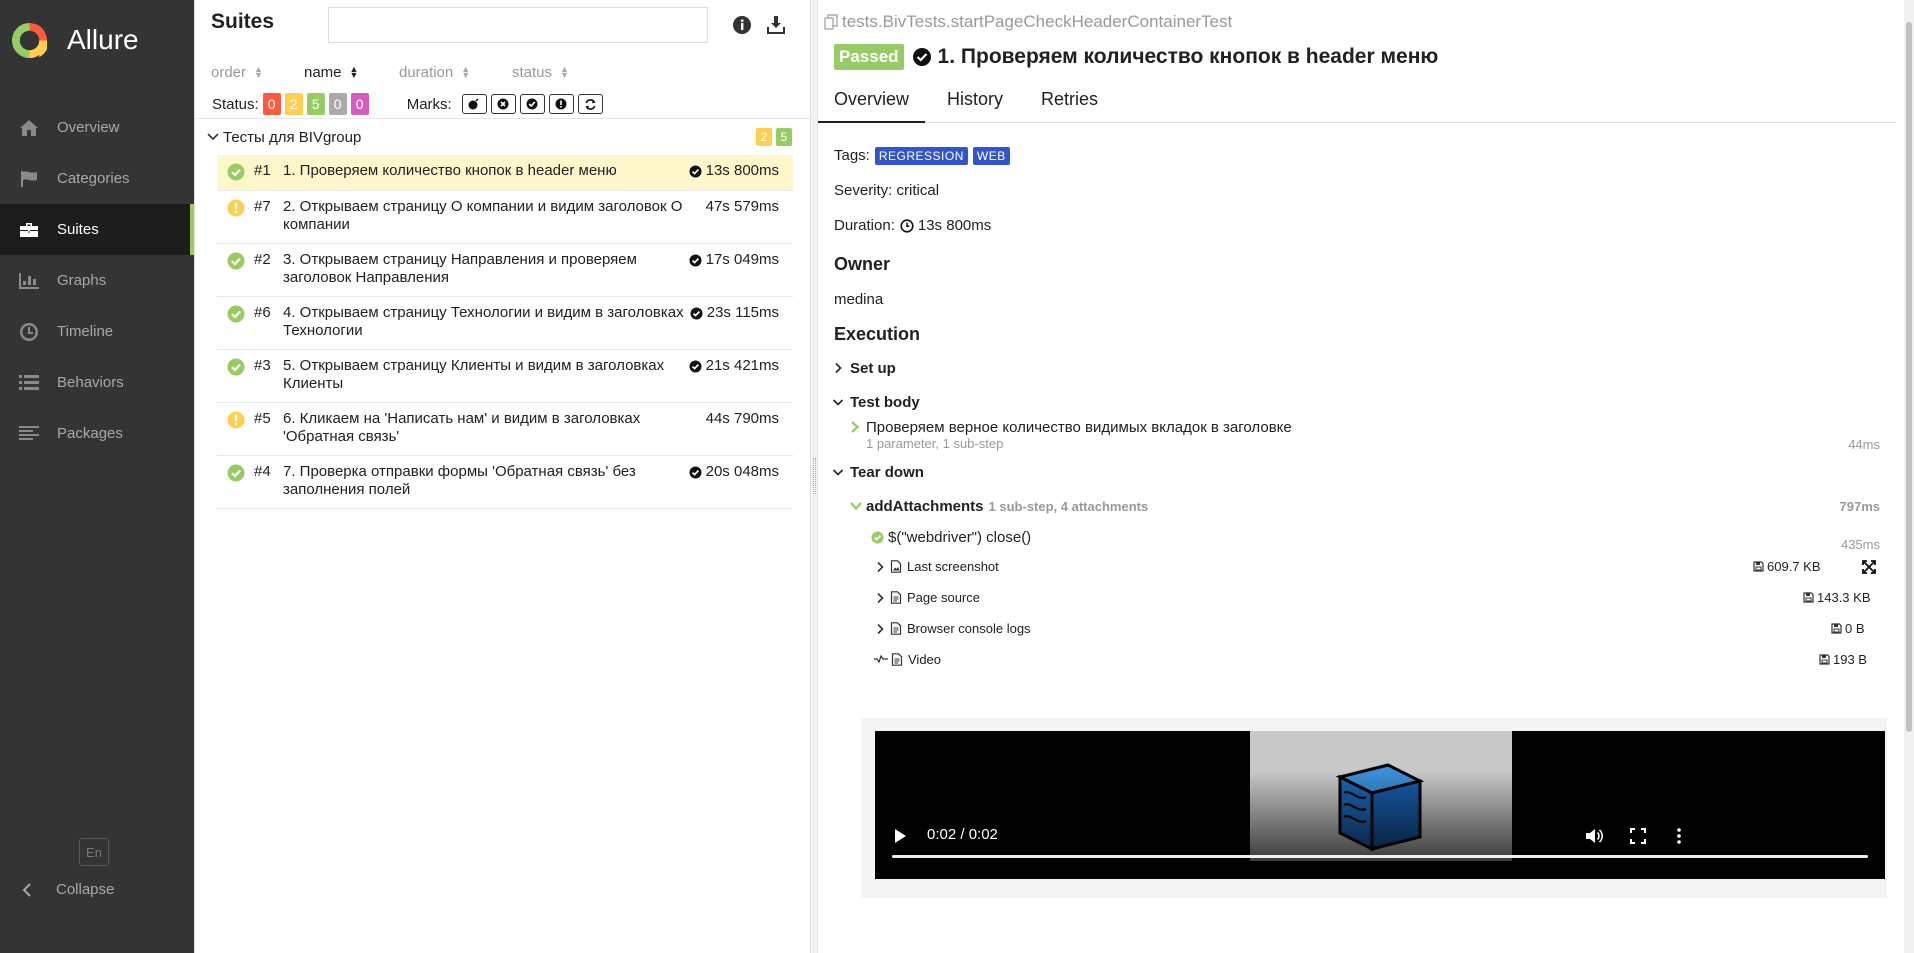 The width and height of the screenshot is (1914, 953). Describe the element at coordinates (838, 402) in the screenshot. I see `chevron-down-icon` at that location.